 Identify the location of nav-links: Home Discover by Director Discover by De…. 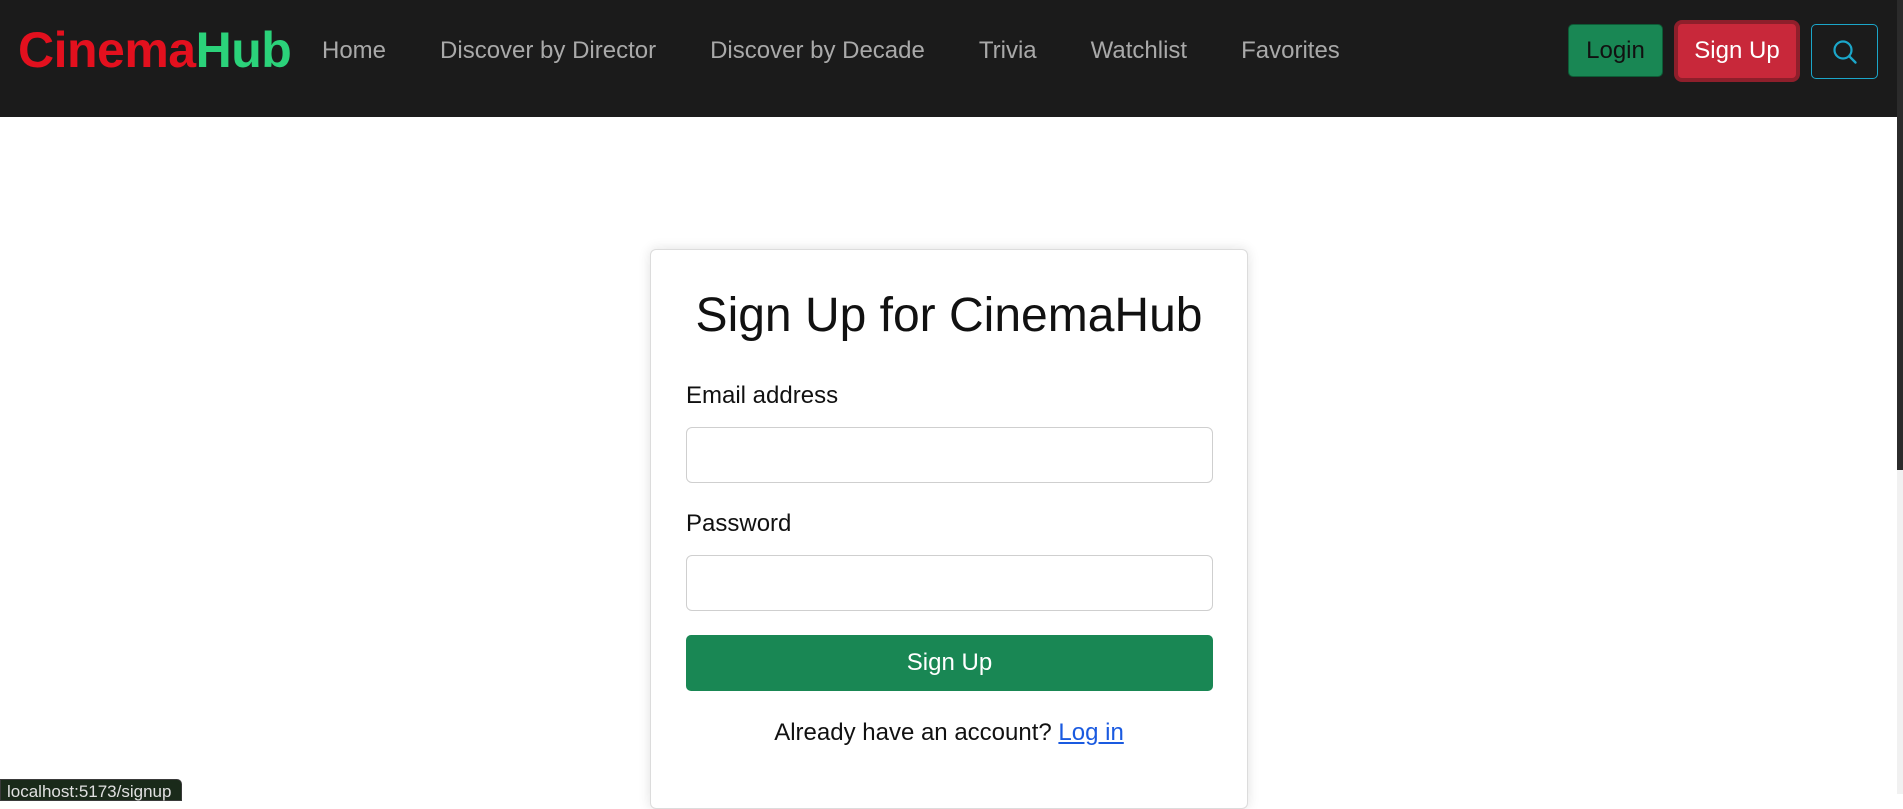
(858, 51).